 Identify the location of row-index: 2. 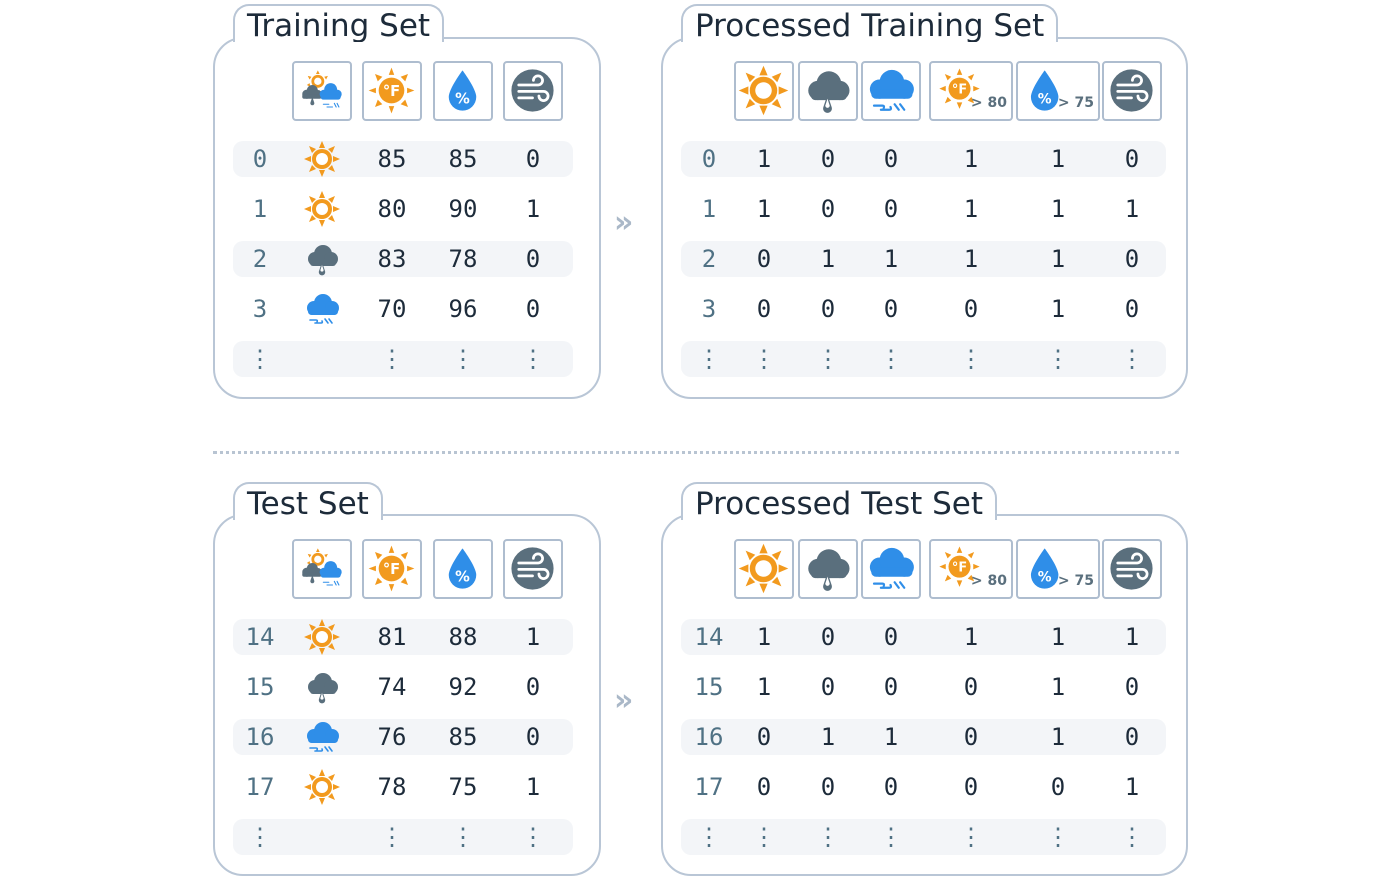
(709, 259).